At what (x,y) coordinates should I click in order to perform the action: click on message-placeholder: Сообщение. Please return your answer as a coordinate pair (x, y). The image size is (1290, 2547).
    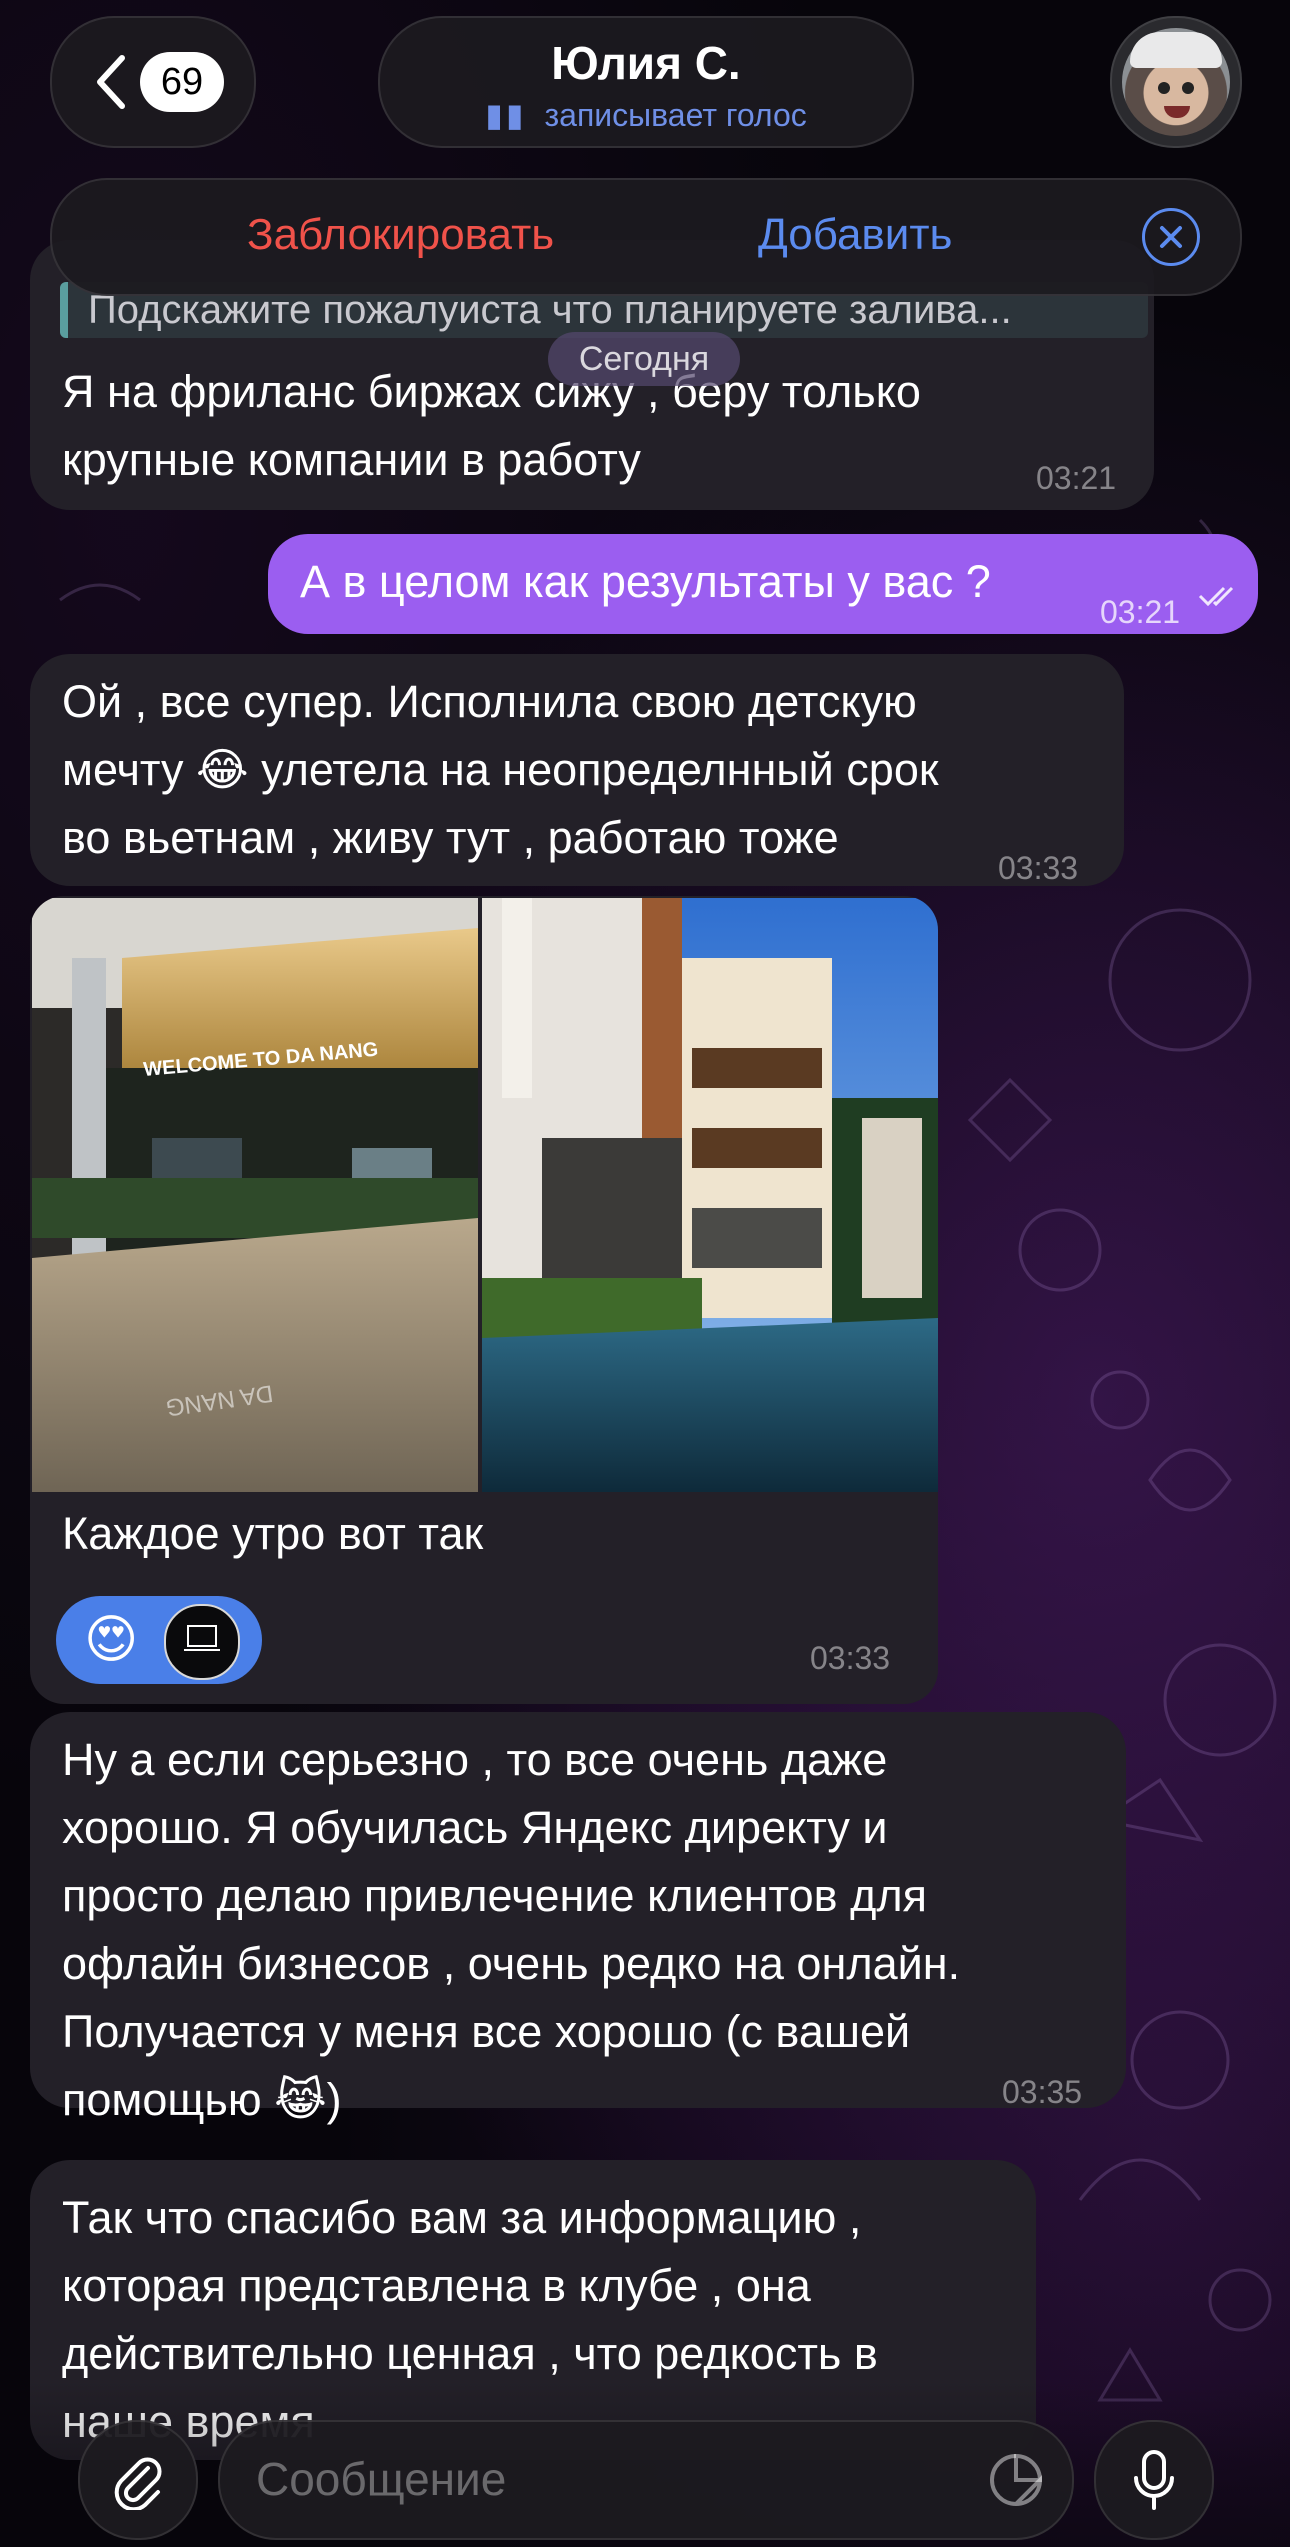
    Looking at the image, I should click on (381, 2479).